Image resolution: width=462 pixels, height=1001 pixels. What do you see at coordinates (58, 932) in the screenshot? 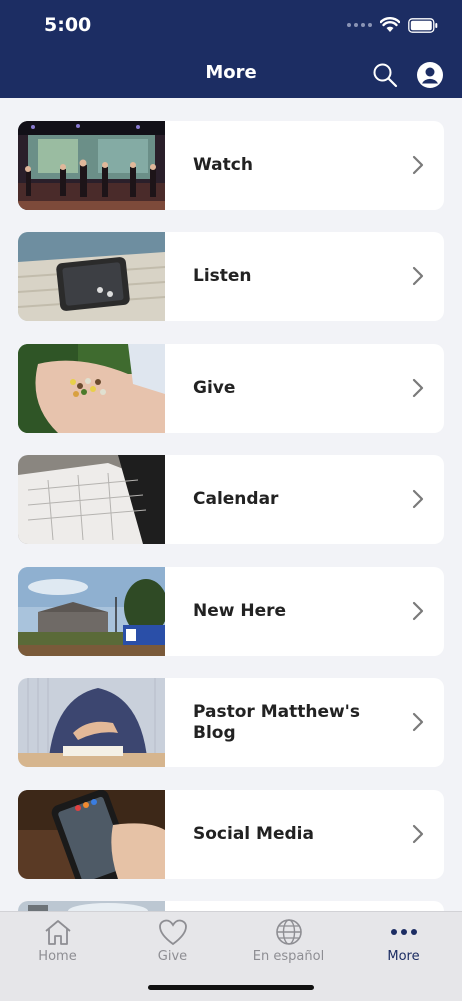
I see `house-icon` at bounding box center [58, 932].